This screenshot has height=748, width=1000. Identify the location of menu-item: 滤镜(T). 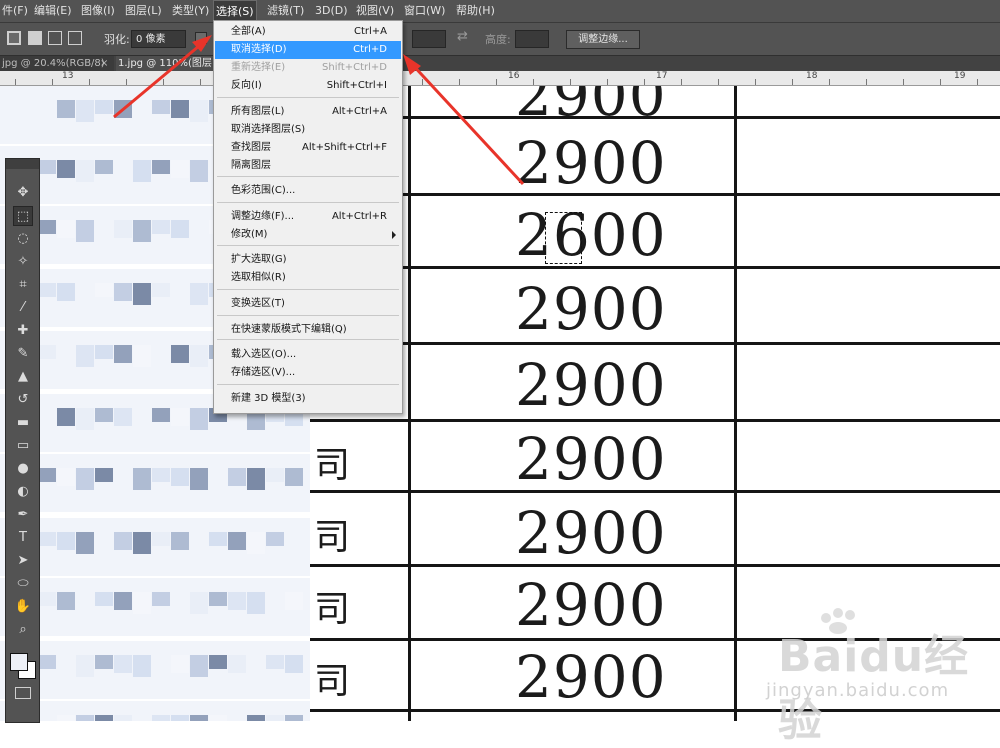
(285, 11).